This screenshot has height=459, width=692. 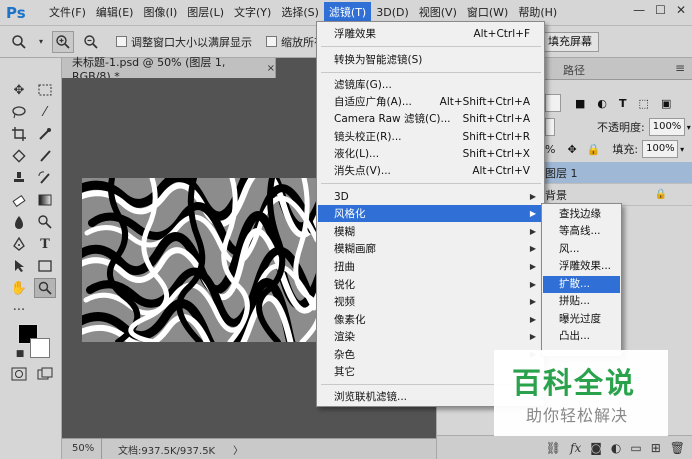 What do you see at coordinates (19, 90) in the screenshot?
I see `move-tool-icon: ✥` at bounding box center [19, 90].